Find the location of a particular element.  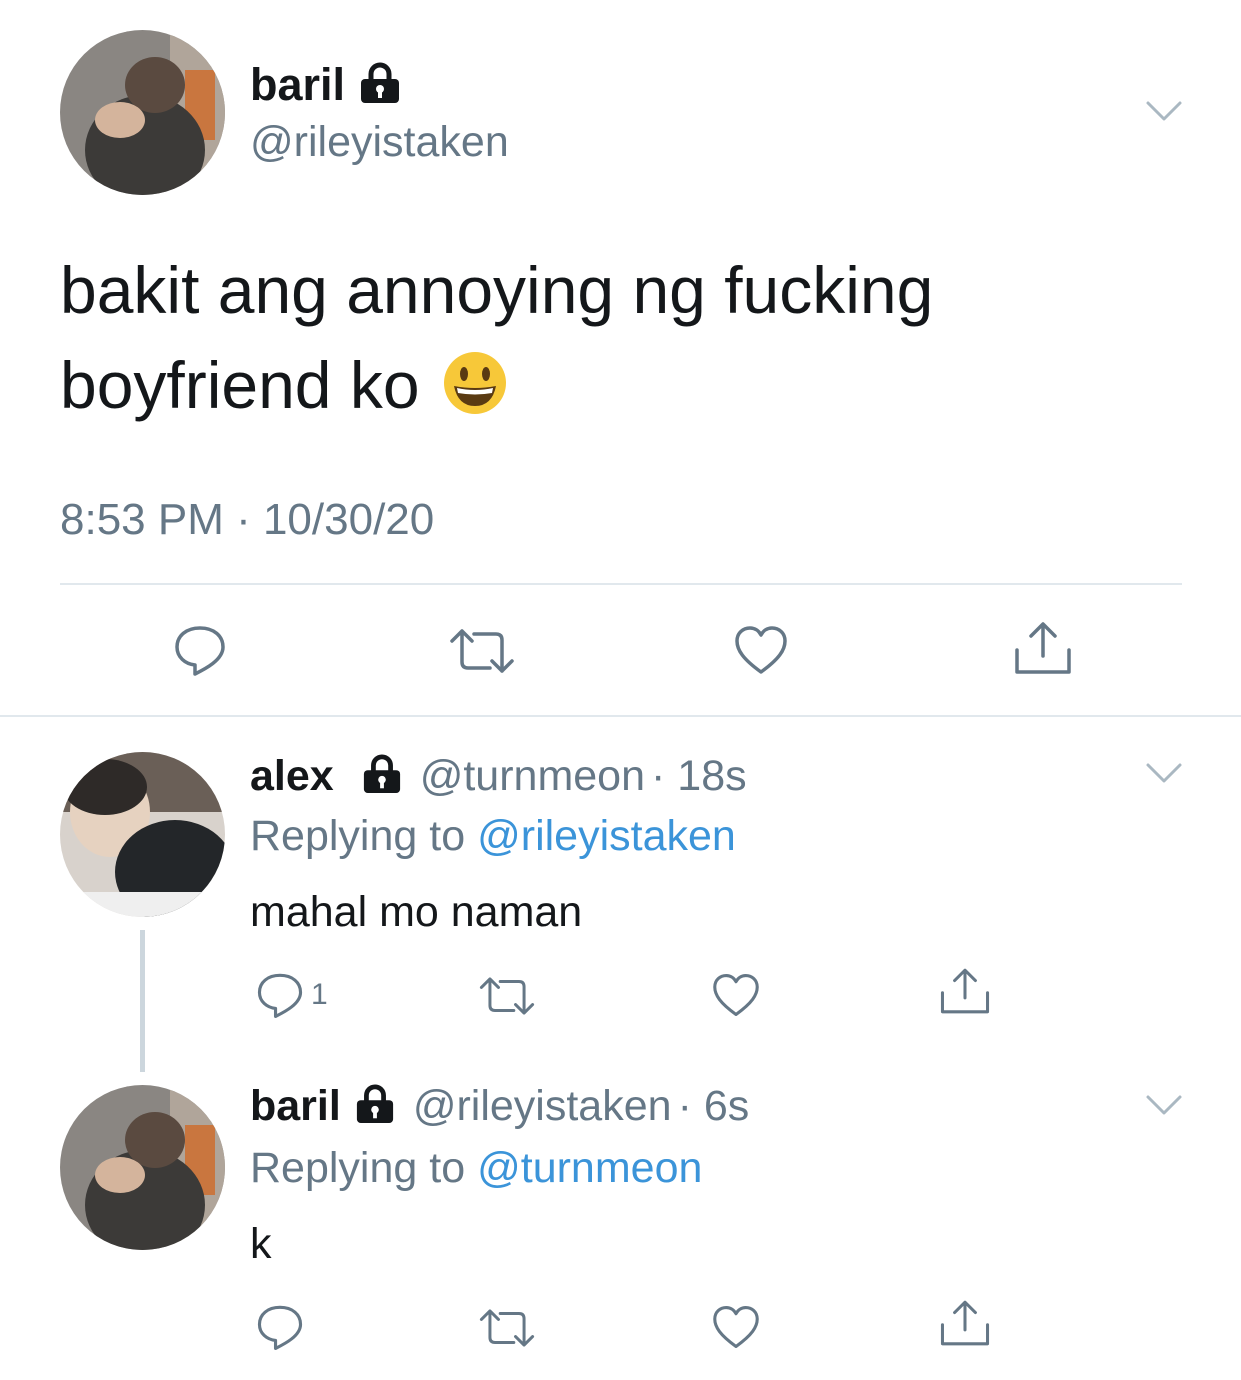

reply-text: mahal mo naman is located at coordinates (416, 912).